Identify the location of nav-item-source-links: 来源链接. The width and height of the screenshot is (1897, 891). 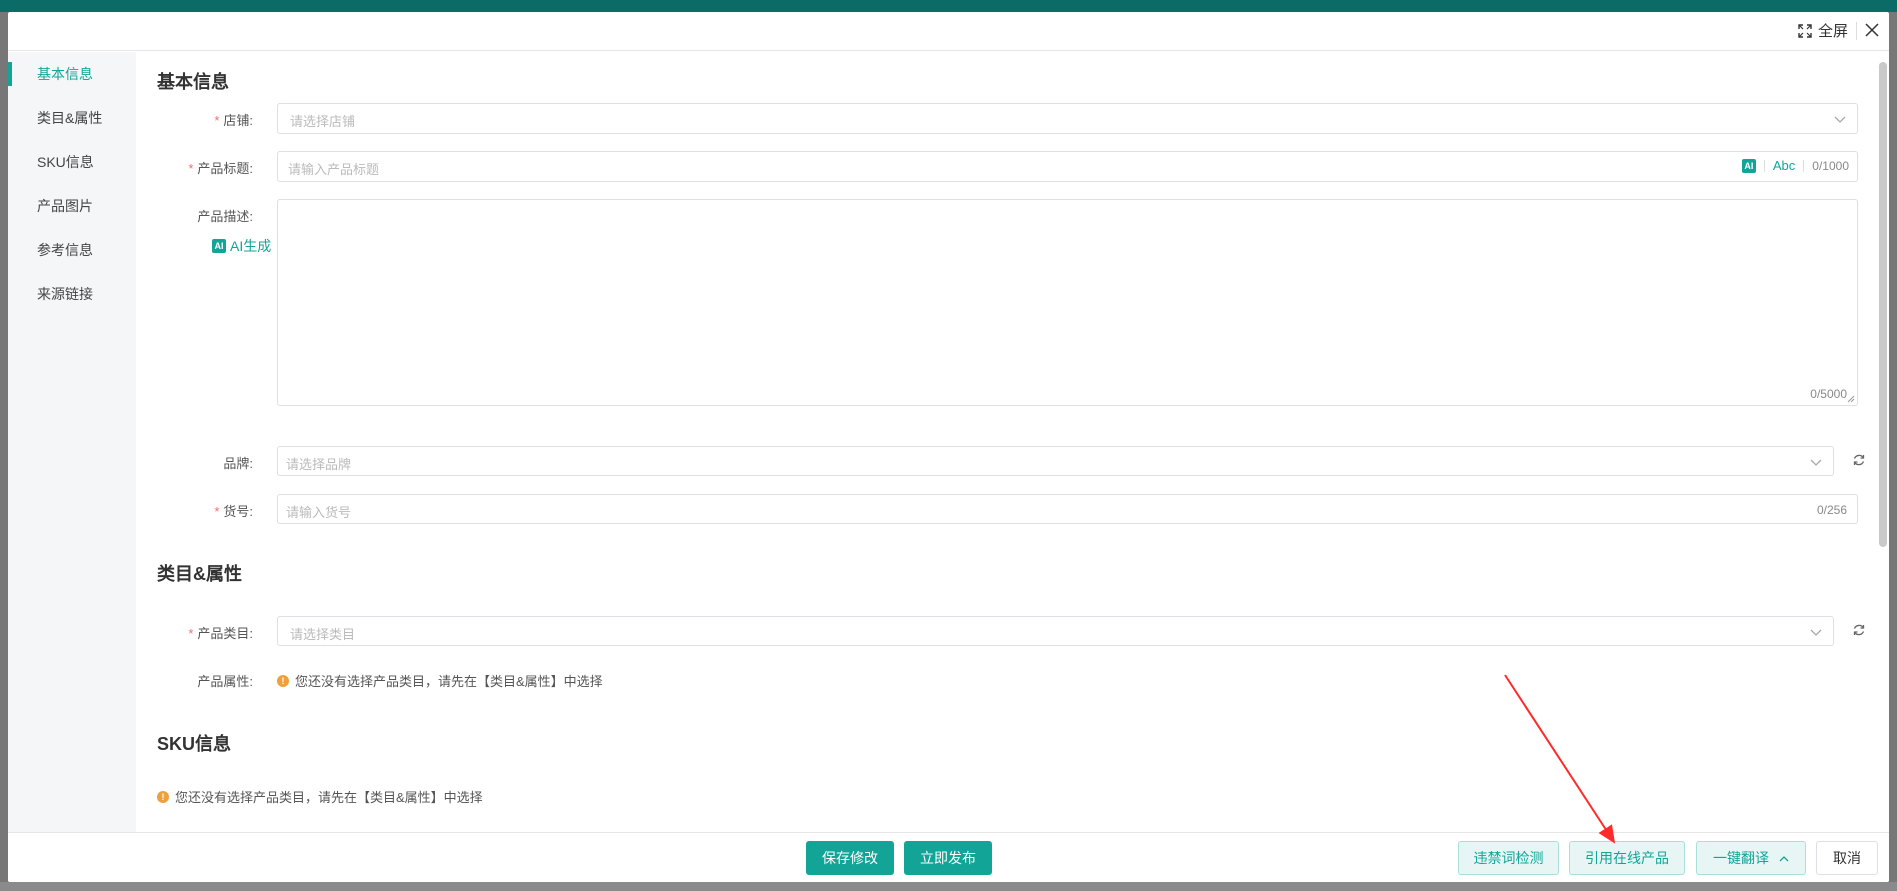
(72, 294).